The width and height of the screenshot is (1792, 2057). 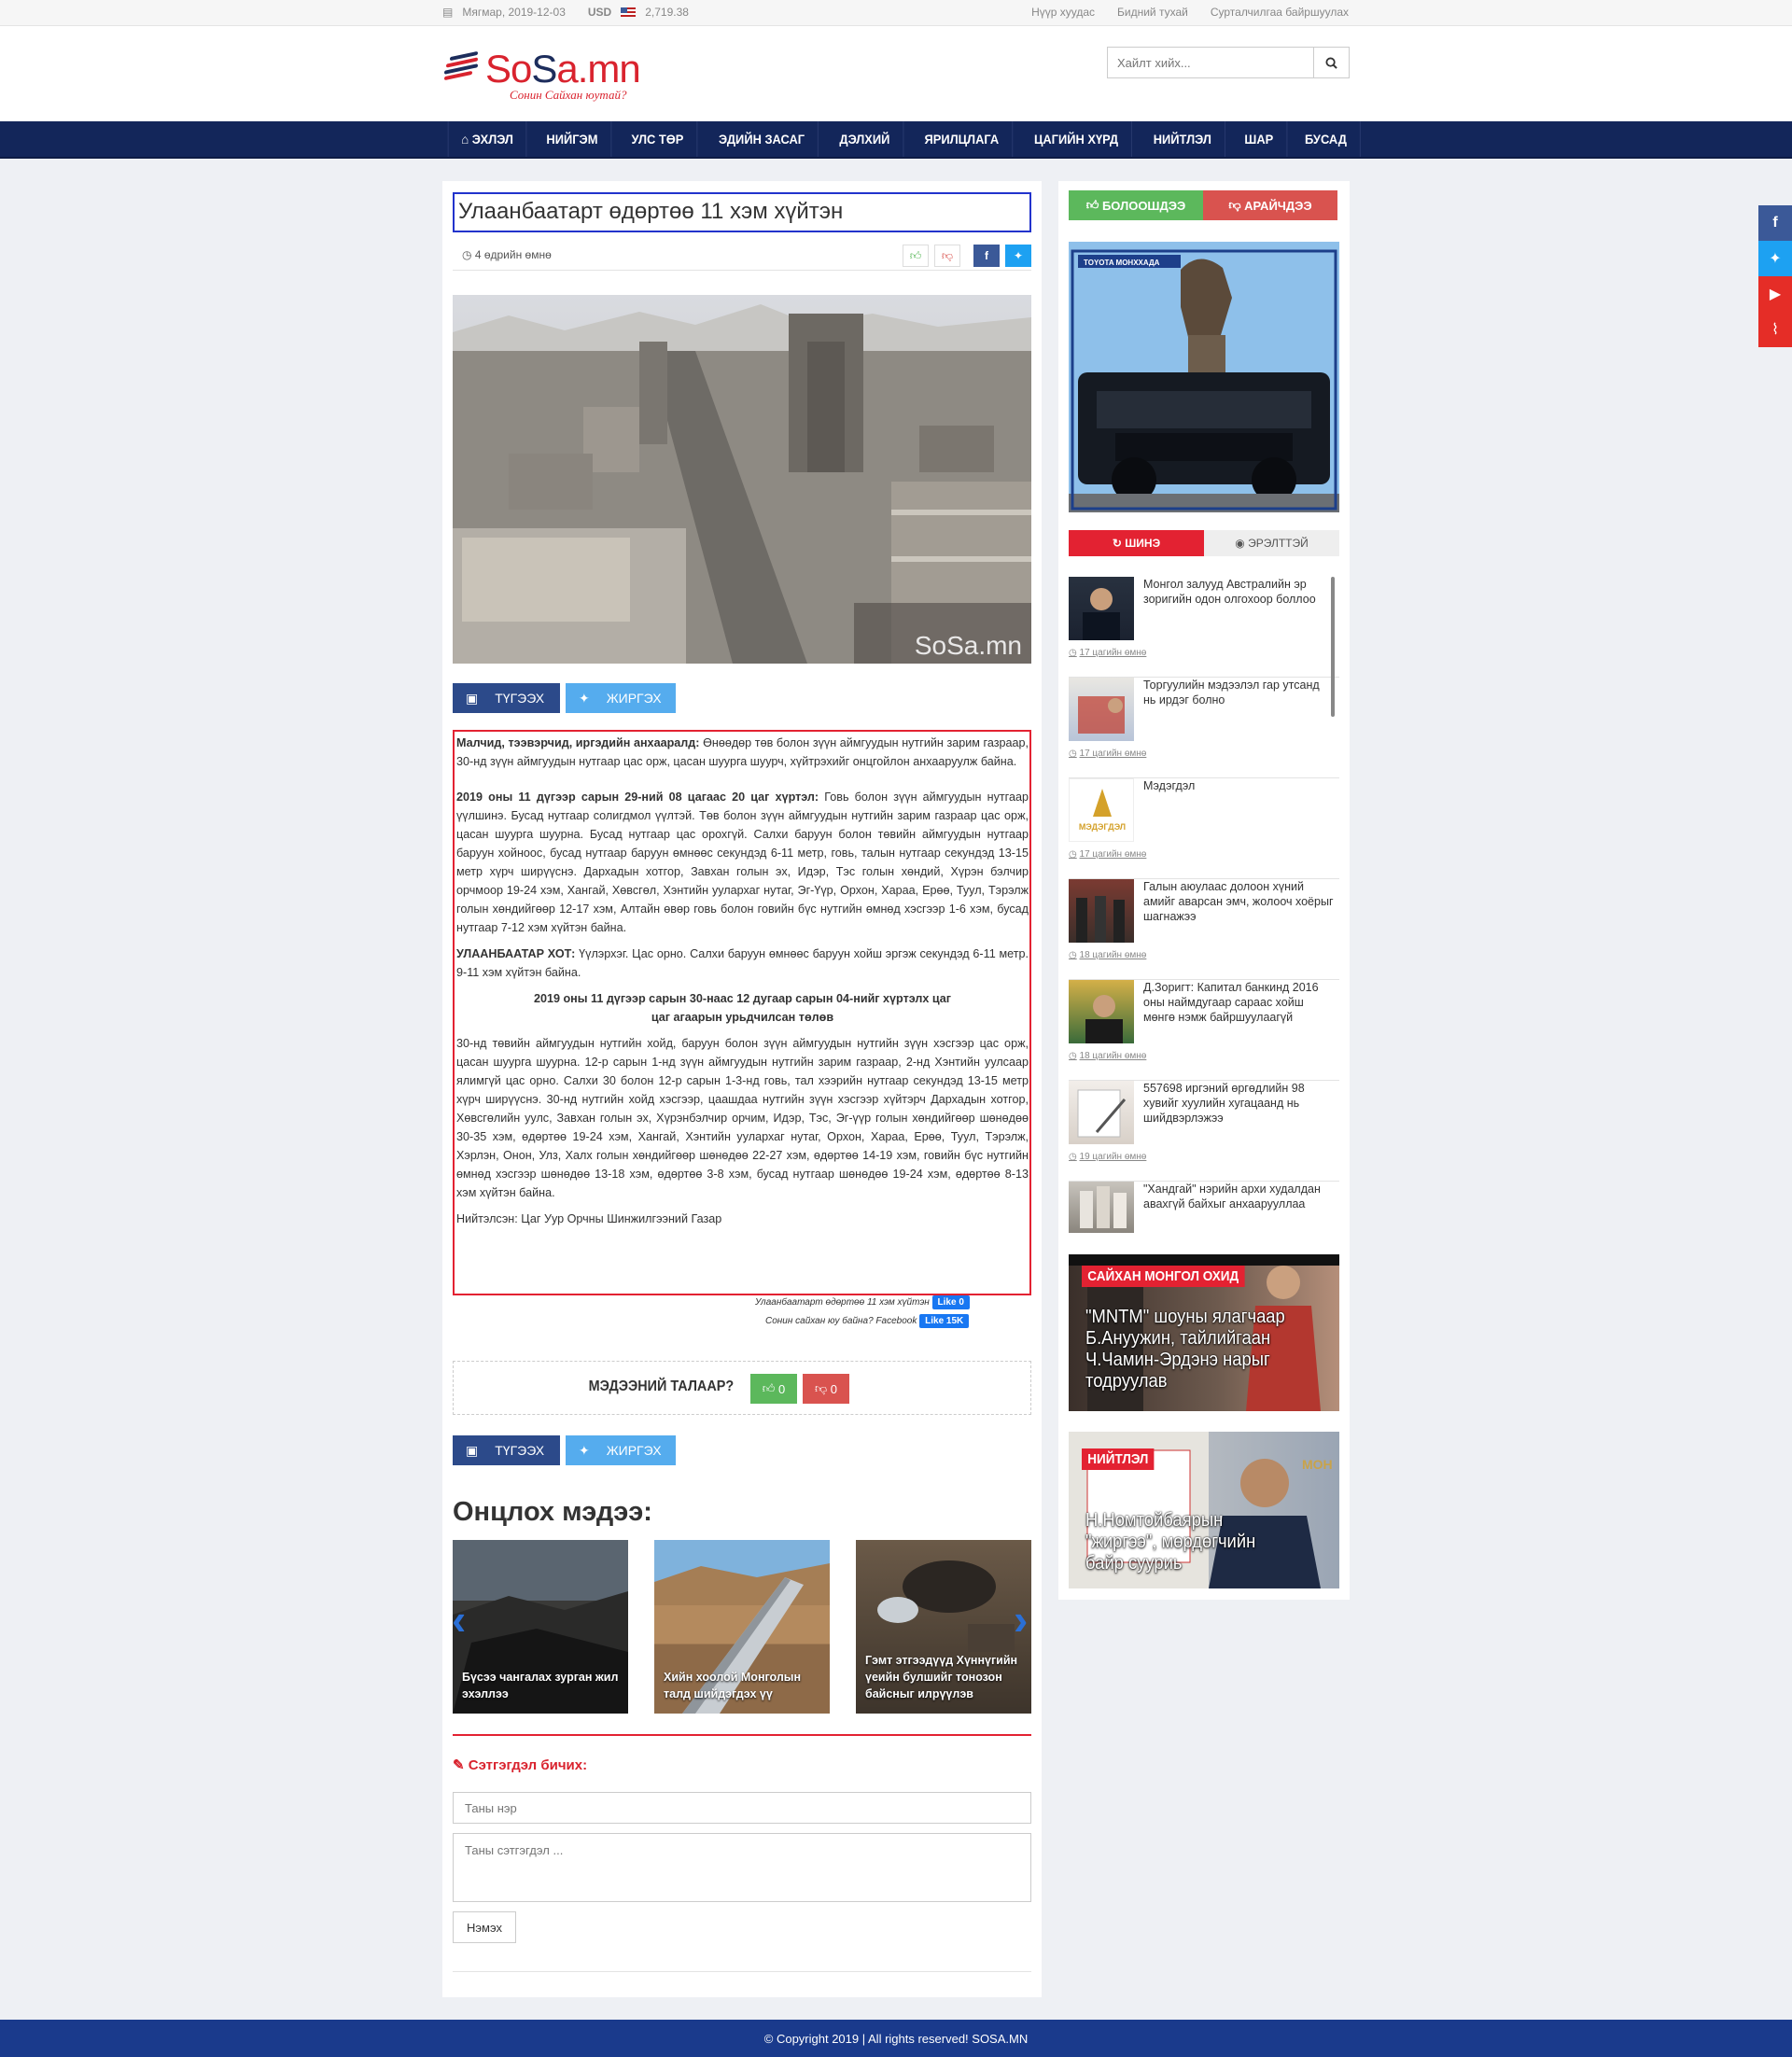 I want to click on slider-prev-button: ‹, so click(x=459, y=1619).